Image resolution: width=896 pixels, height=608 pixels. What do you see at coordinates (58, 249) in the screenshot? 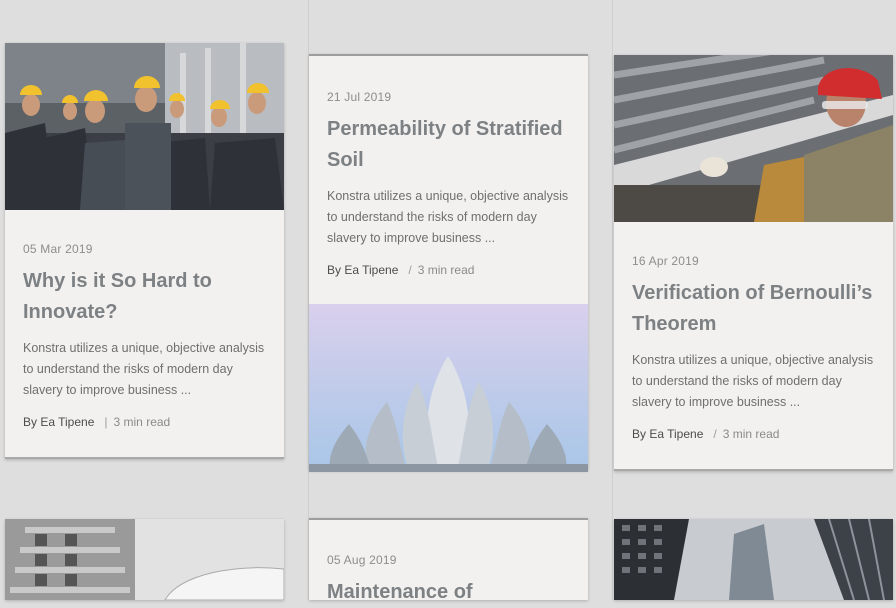
I see `post-date: 05 Mar 2019` at bounding box center [58, 249].